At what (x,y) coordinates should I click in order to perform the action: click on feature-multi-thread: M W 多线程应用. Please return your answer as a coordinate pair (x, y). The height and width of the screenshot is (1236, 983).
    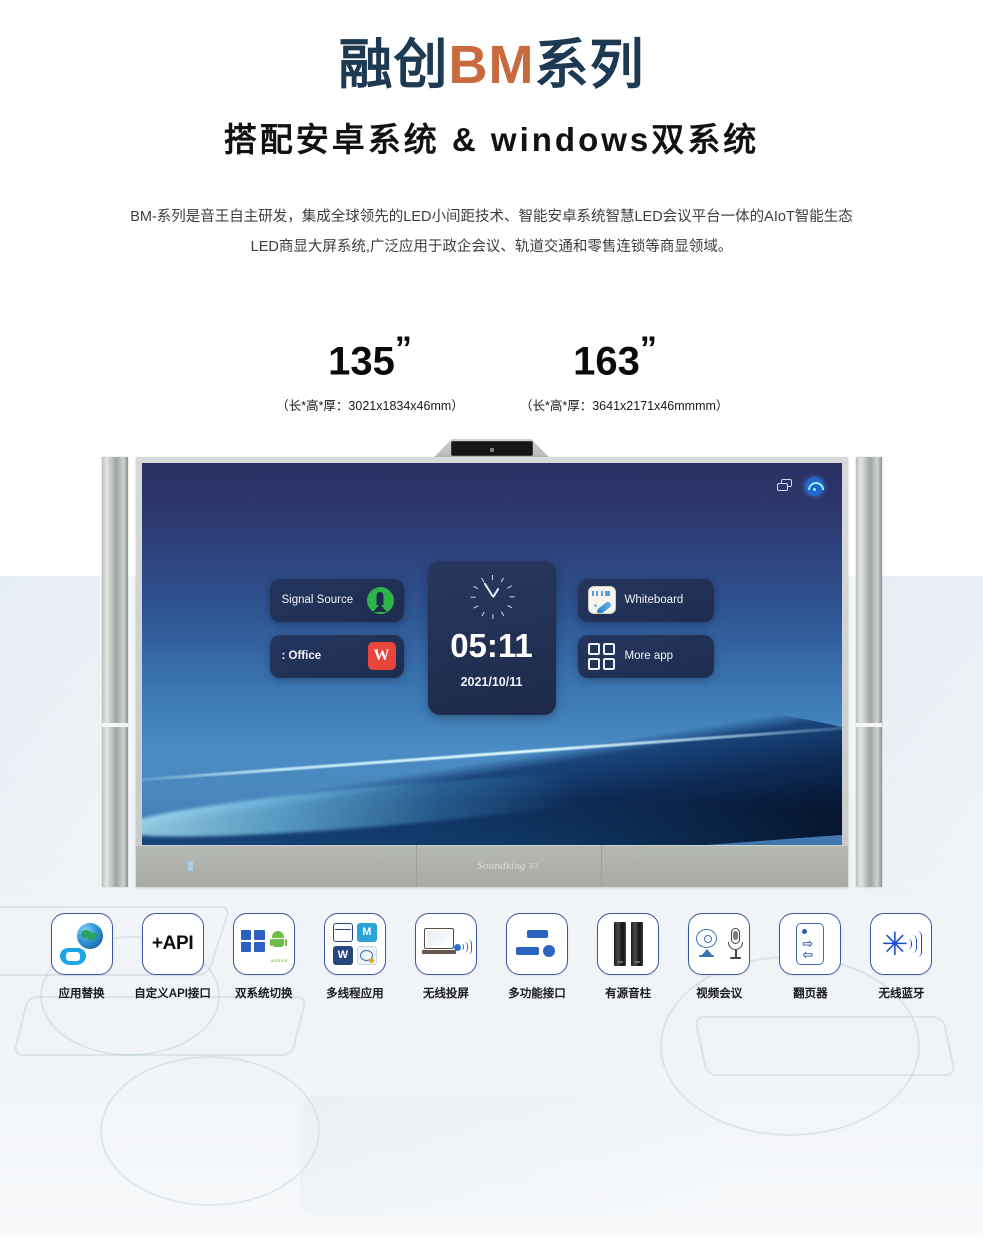
    Looking at the image, I should click on (355, 956).